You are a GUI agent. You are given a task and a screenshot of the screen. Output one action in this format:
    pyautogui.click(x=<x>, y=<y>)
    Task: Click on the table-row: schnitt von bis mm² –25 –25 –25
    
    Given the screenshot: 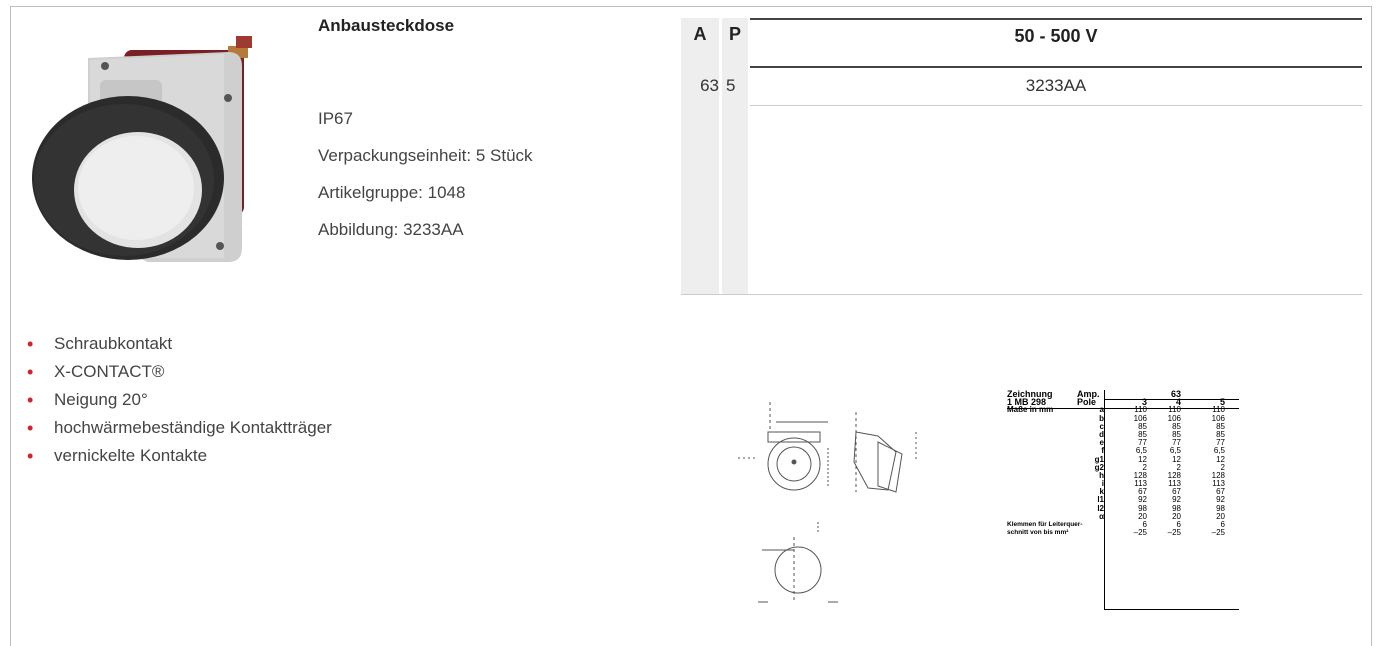 What is the action you would take?
    pyautogui.click(x=1116, y=533)
    